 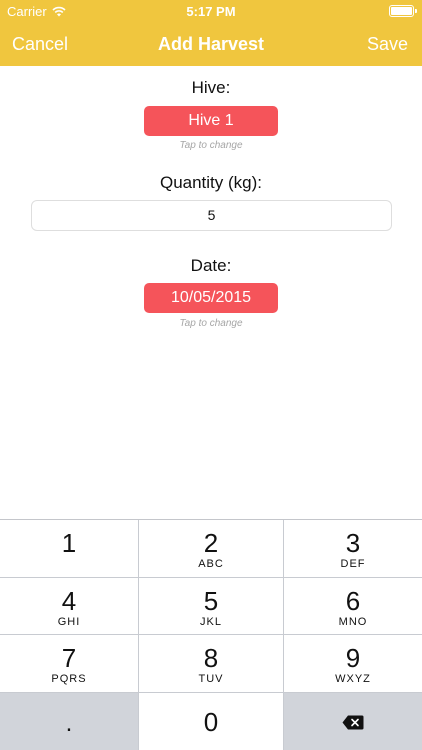 I want to click on header: Carrier 5:17 PM Cancel Add Harvest Save, so click(x=211, y=33).